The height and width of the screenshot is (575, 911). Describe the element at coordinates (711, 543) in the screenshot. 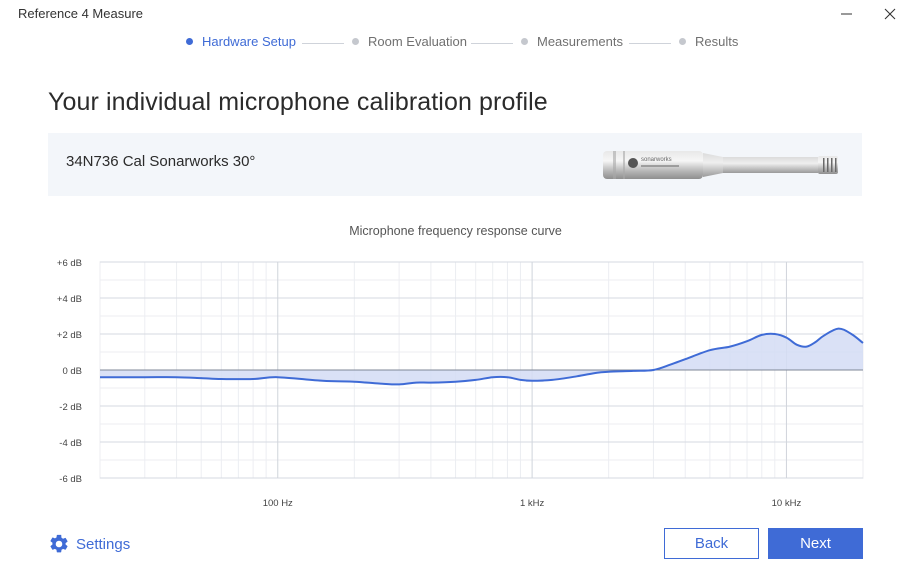

I see `back-button: Back` at that location.